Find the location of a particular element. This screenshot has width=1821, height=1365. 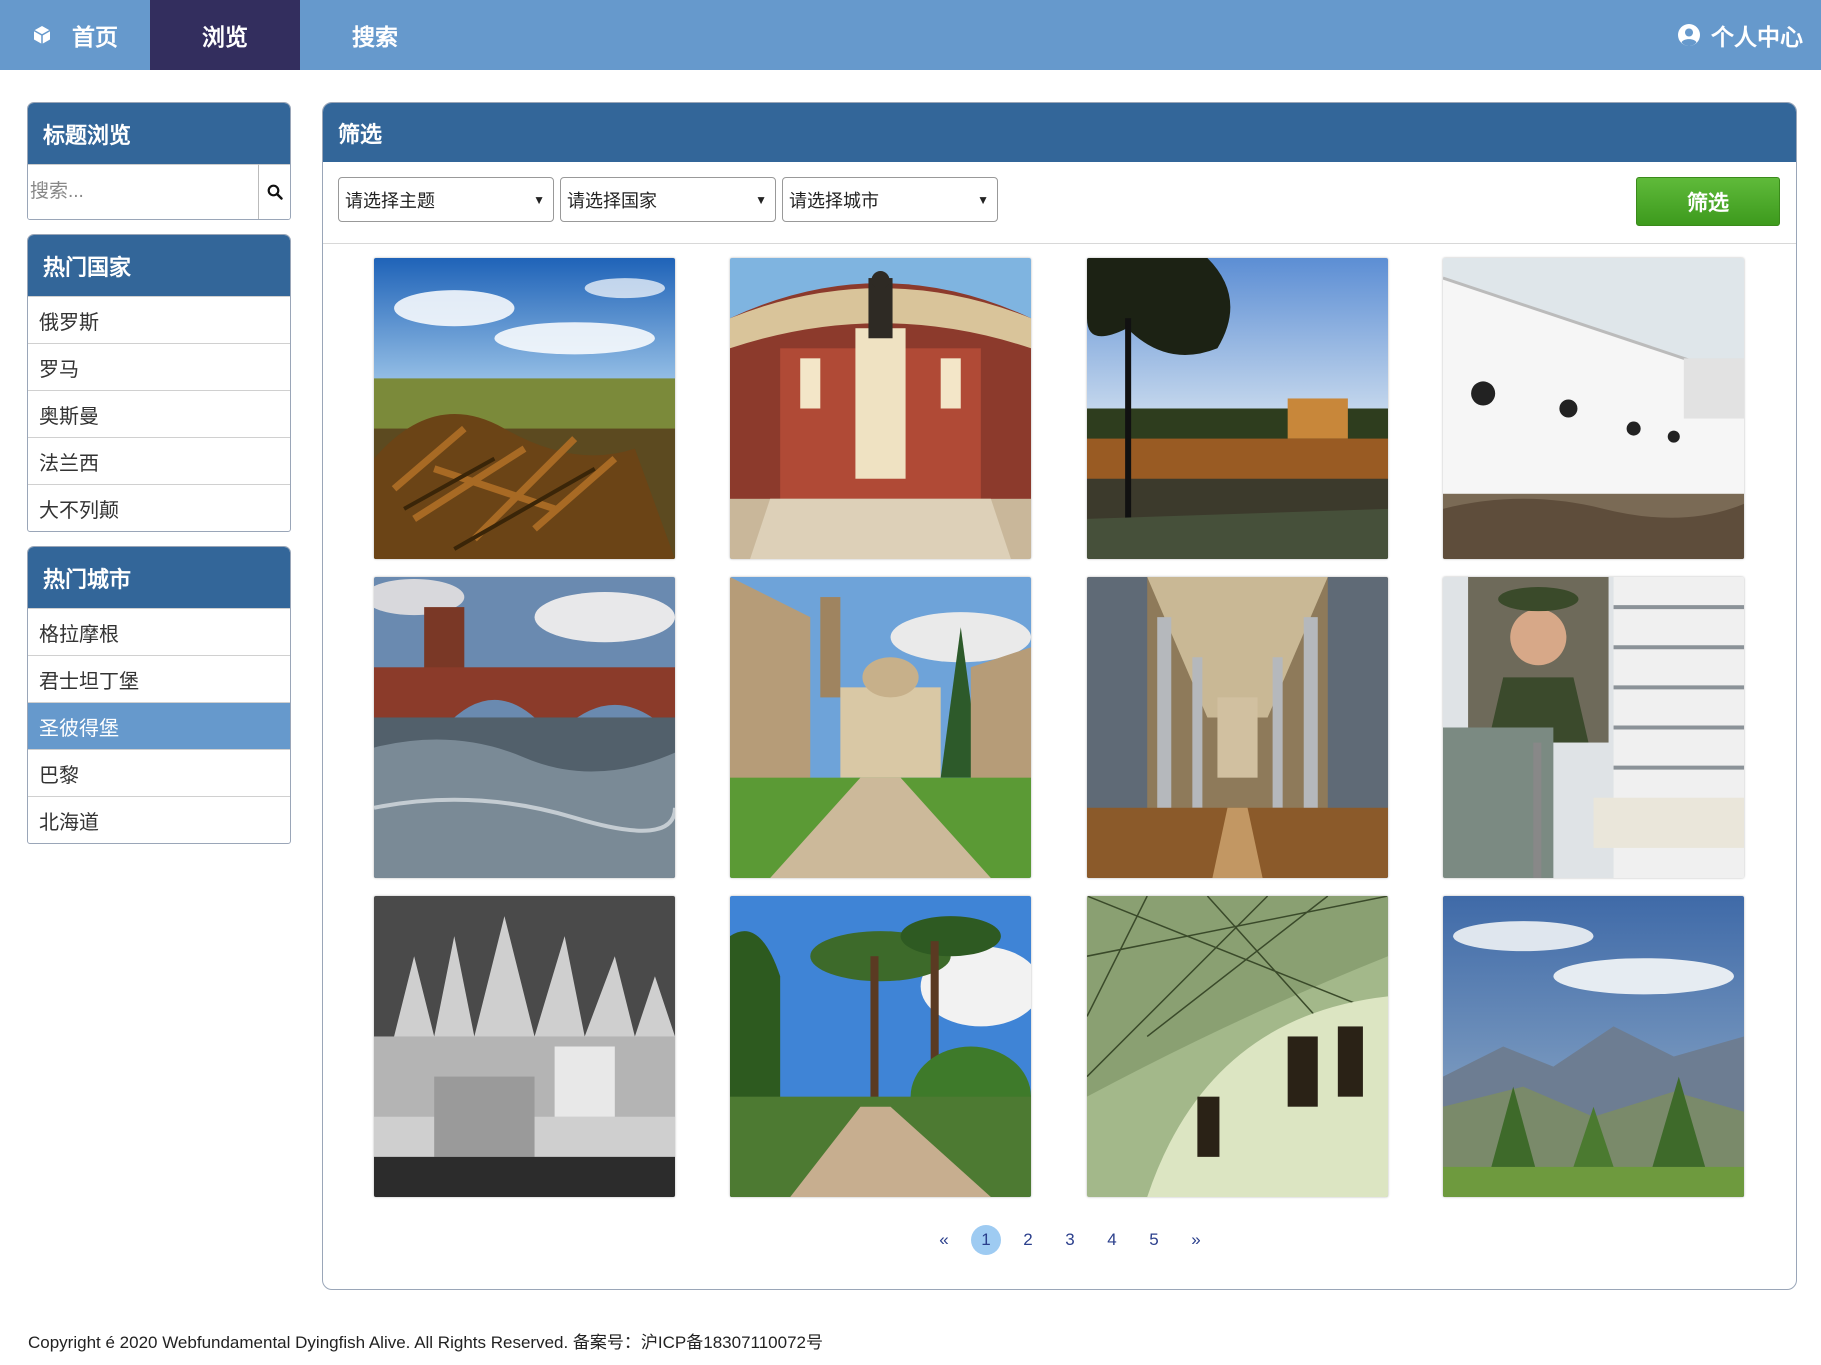

checkpoint-soldier-photo is located at coordinates (1593, 727).